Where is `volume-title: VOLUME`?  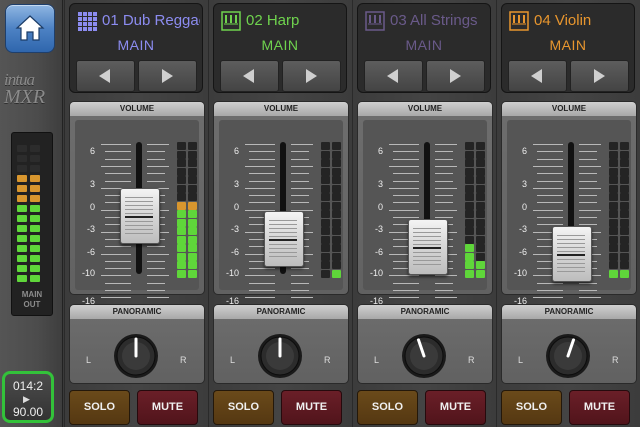
volume-title: VOLUME is located at coordinates (425, 109).